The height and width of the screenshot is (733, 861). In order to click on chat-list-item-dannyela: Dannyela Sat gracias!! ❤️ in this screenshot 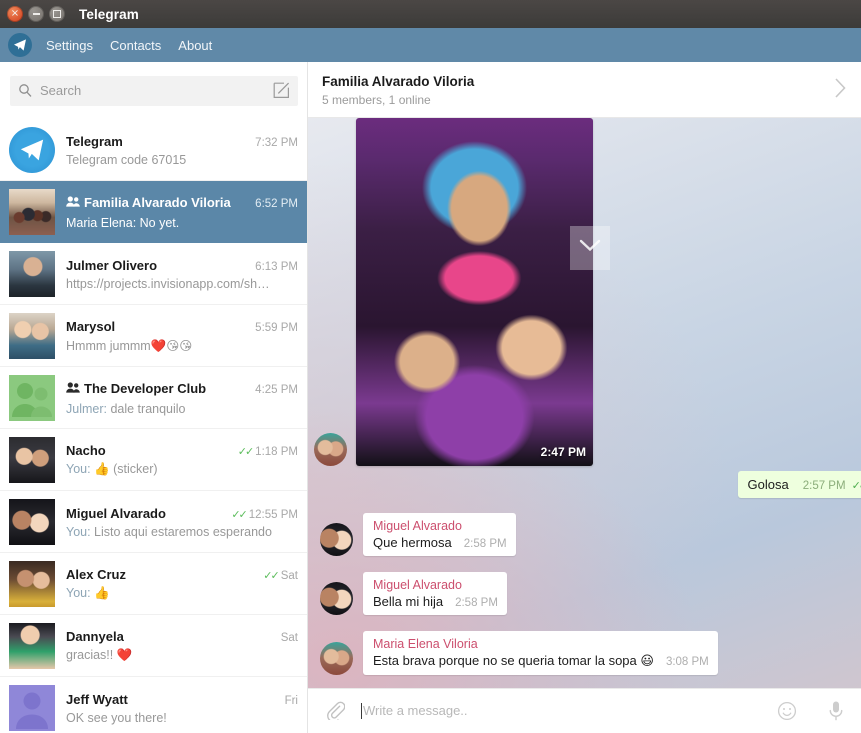, I will do `click(154, 646)`.